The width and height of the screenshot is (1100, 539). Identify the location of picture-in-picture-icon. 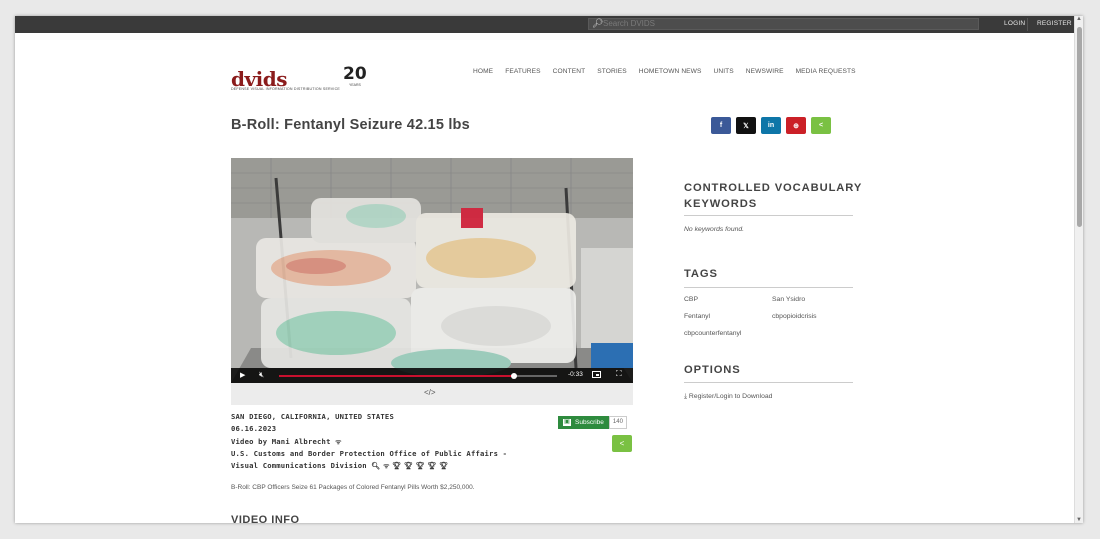
(596, 374).